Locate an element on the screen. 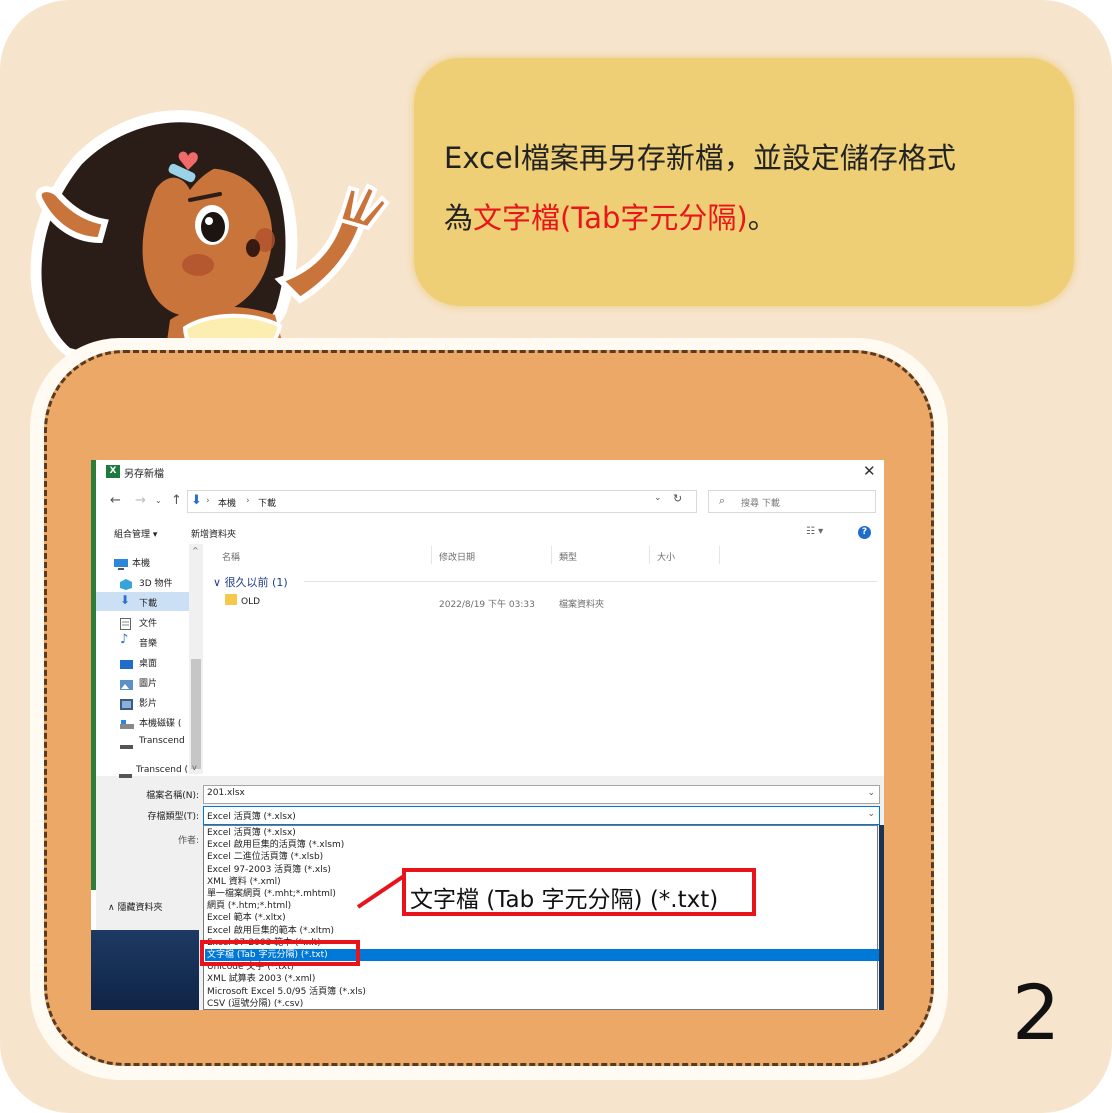  hide-folders-button: ∧ 隱藏資料夾 is located at coordinates (135, 906).